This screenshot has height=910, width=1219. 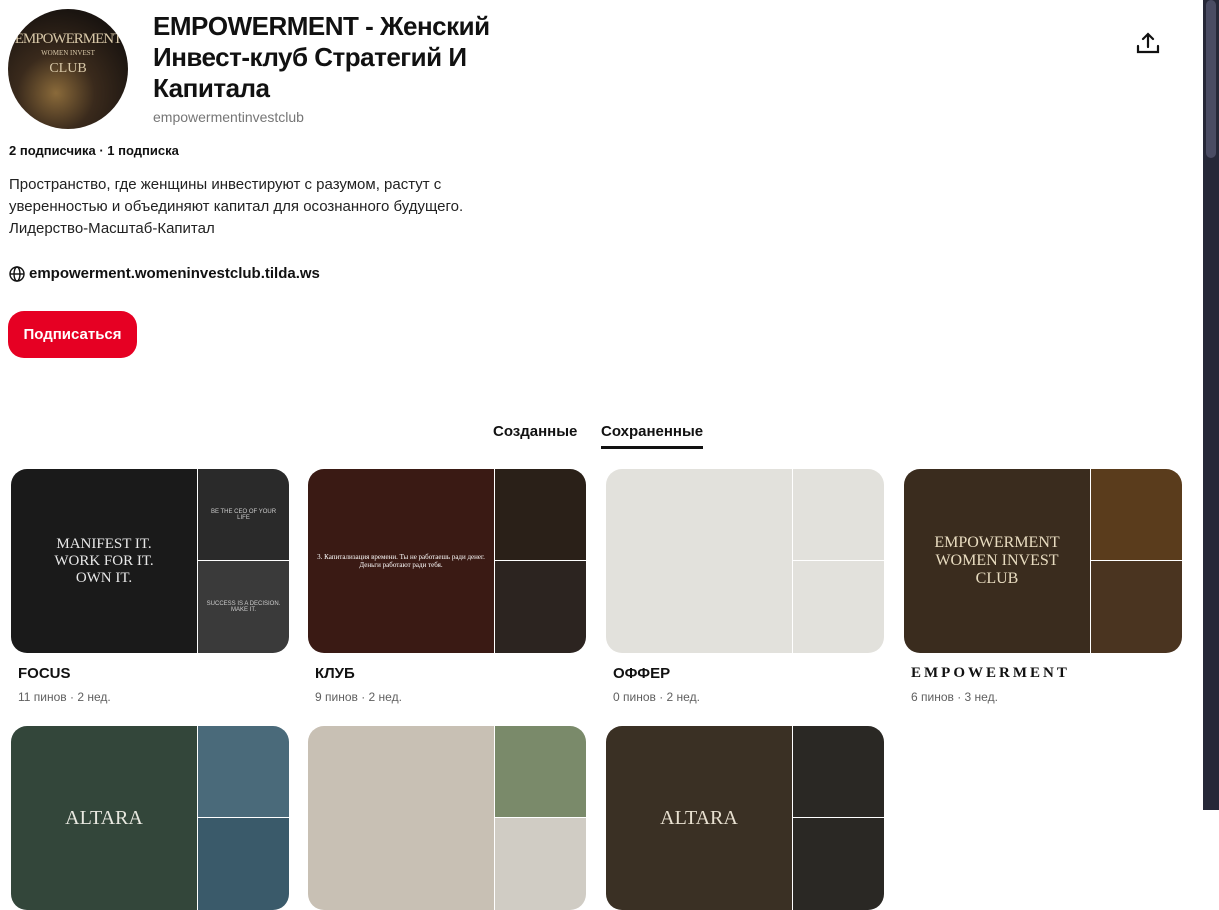 What do you see at coordinates (68, 53) in the screenshot?
I see `avatar-logo-text: WOMEN INVEST` at bounding box center [68, 53].